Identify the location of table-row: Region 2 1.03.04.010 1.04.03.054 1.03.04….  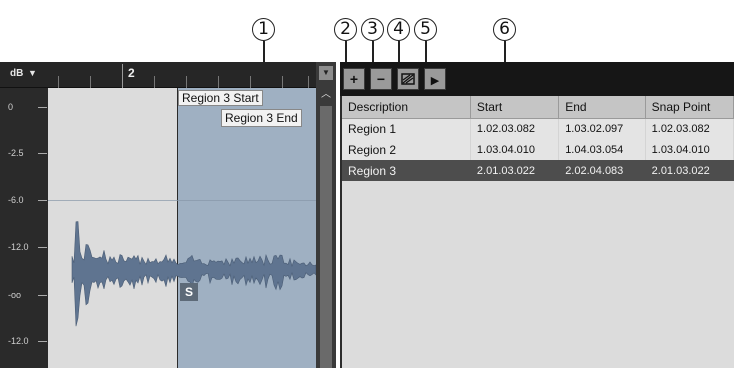
(538, 149).